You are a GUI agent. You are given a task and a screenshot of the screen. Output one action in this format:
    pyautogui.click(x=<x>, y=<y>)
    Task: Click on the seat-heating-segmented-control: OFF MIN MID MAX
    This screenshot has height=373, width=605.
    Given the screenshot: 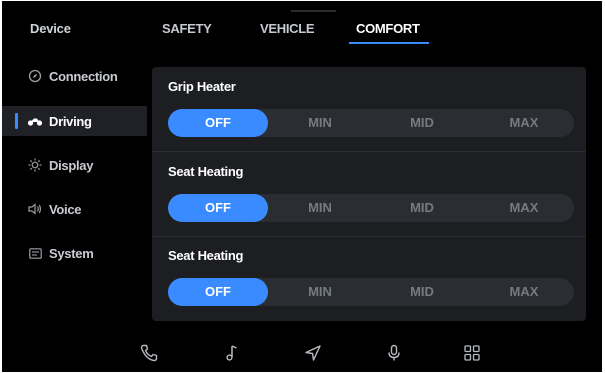 What is the action you would take?
    pyautogui.click(x=371, y=208)
    